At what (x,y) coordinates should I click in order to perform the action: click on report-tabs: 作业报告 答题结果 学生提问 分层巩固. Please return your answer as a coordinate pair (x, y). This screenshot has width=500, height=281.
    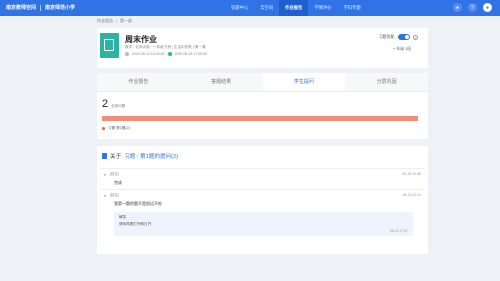
    Looking at the image, I should click on (262, 82).